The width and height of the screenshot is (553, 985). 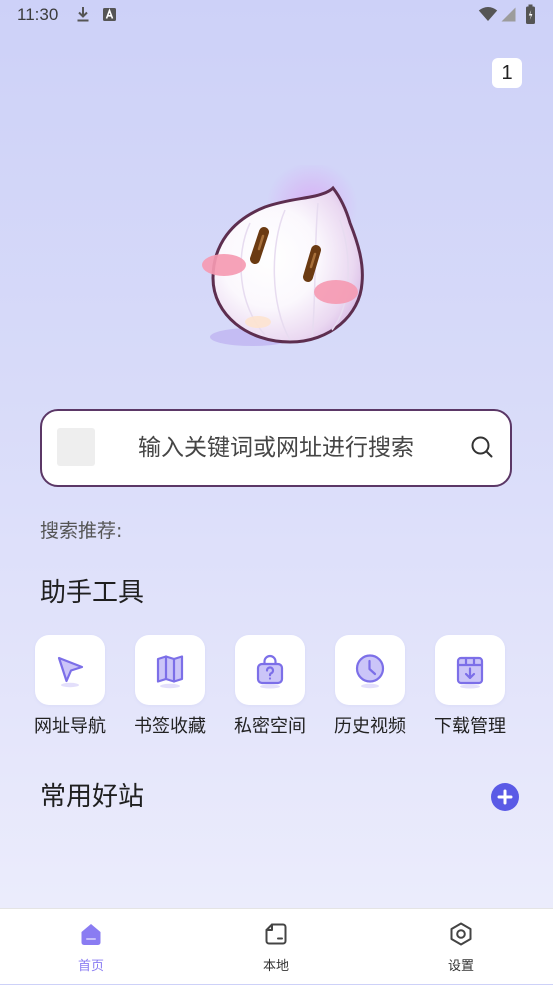 I want to click on nav-label: 本地, so click(x=275, y=966).